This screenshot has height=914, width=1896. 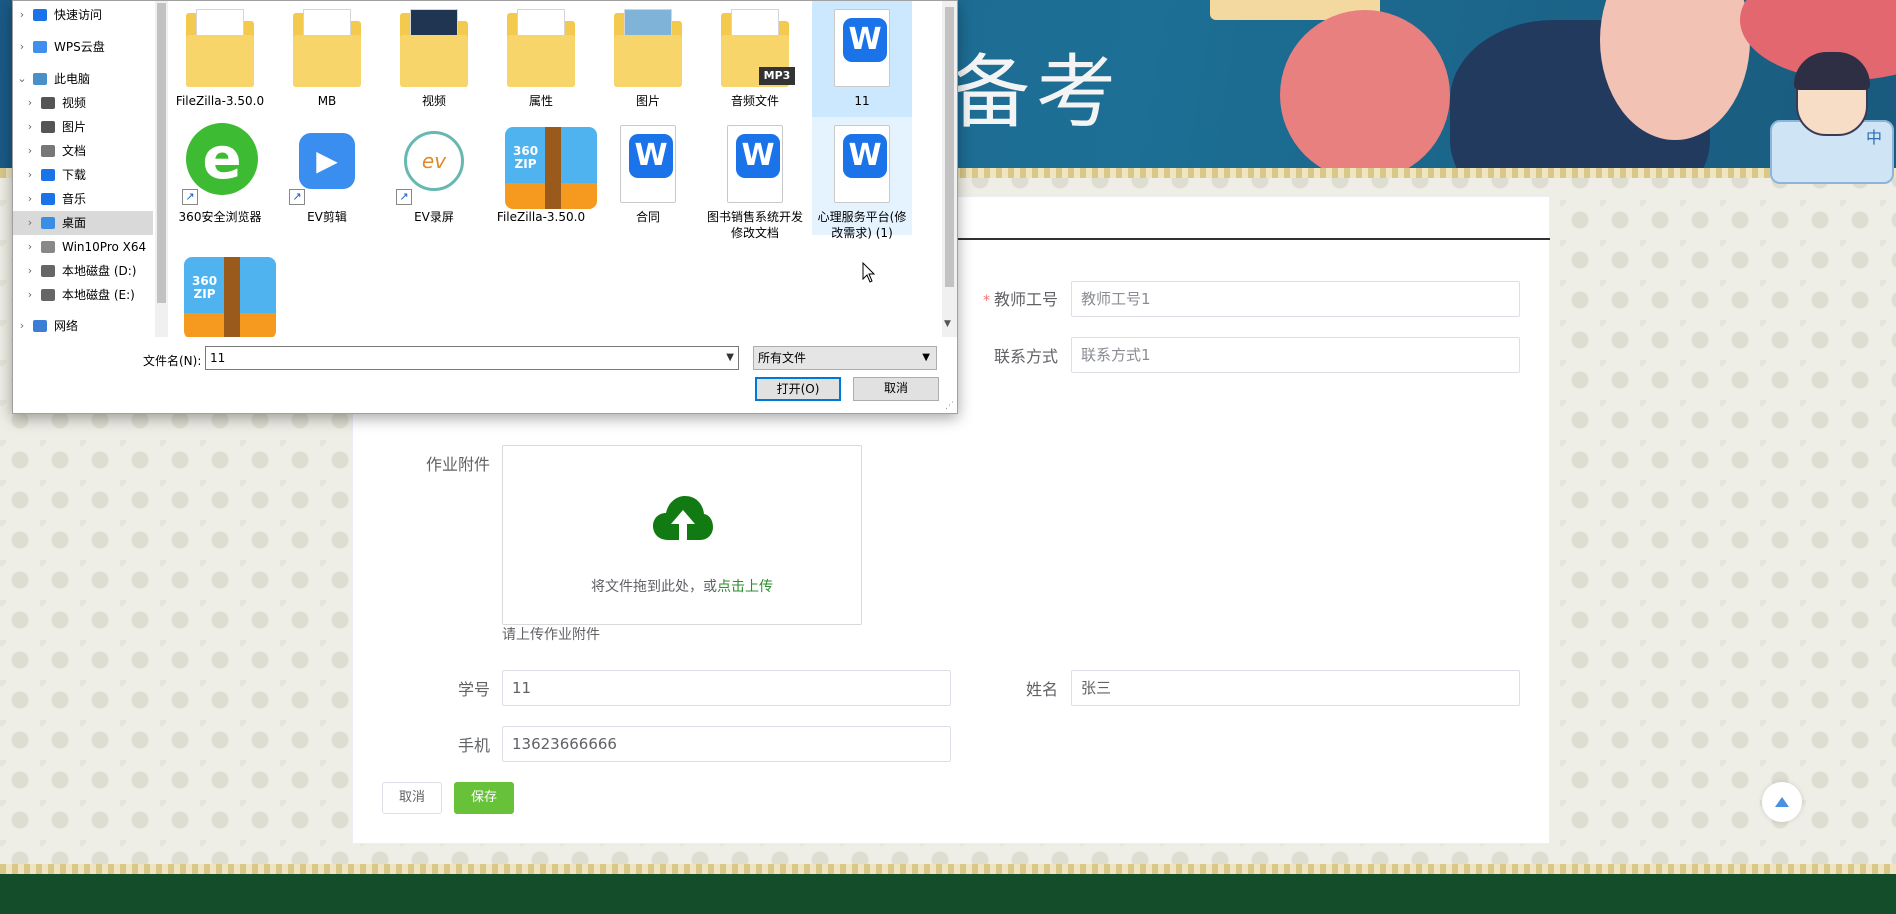 What do you see at coordinates (74, 175) in the screenshot?
I see `nav-item-label: 下载` at bounding box center [74, 175].